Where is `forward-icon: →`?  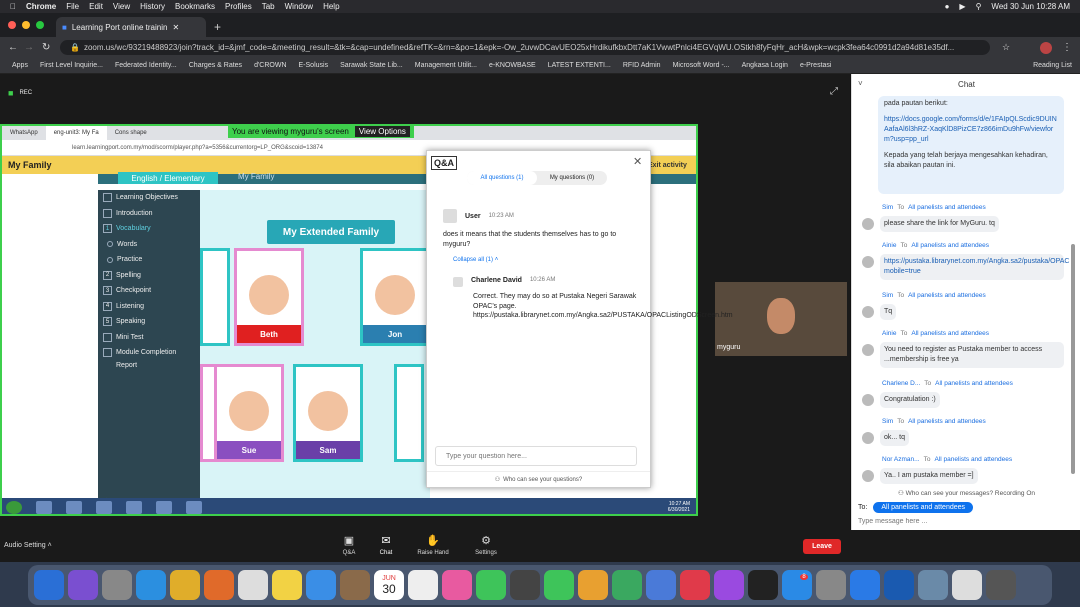 forward-icon: → is located at coordinates (29, 47).